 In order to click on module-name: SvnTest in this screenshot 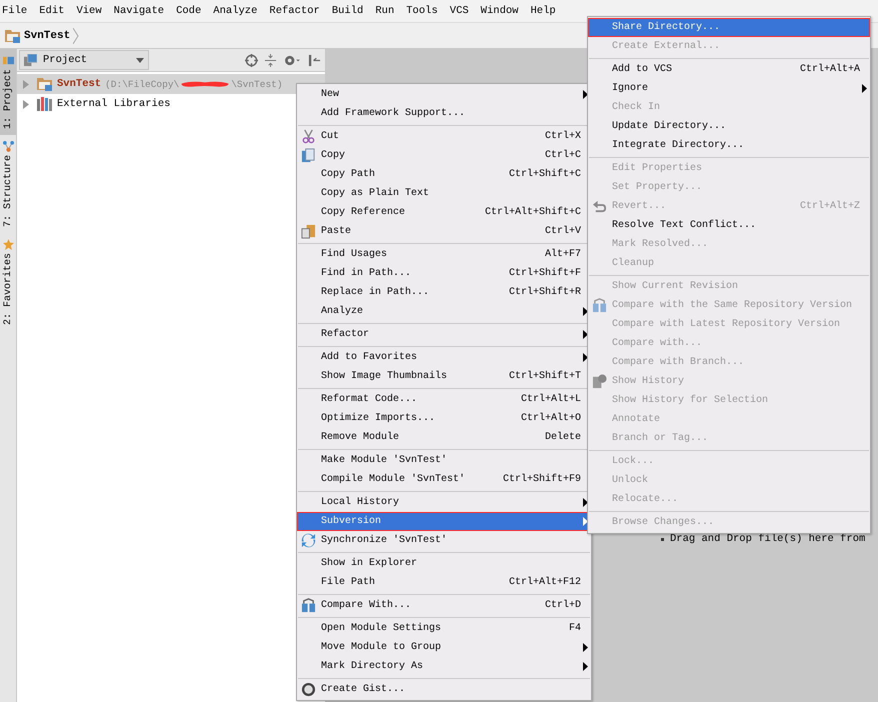, I will do `click(79, 84)`.